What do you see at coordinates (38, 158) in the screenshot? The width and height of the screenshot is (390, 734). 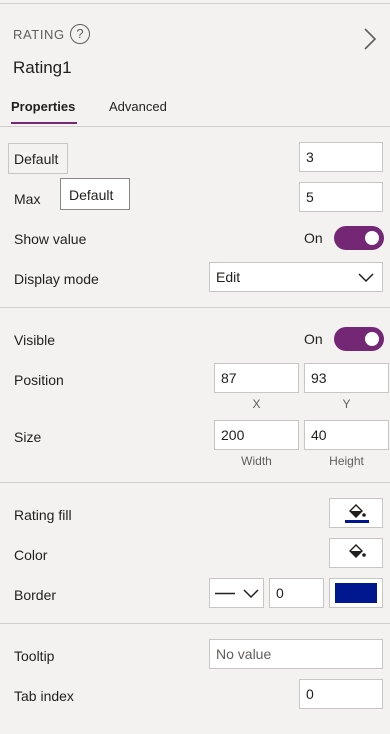 I see `default-property-label: Default` at bounding box center [38, 158].